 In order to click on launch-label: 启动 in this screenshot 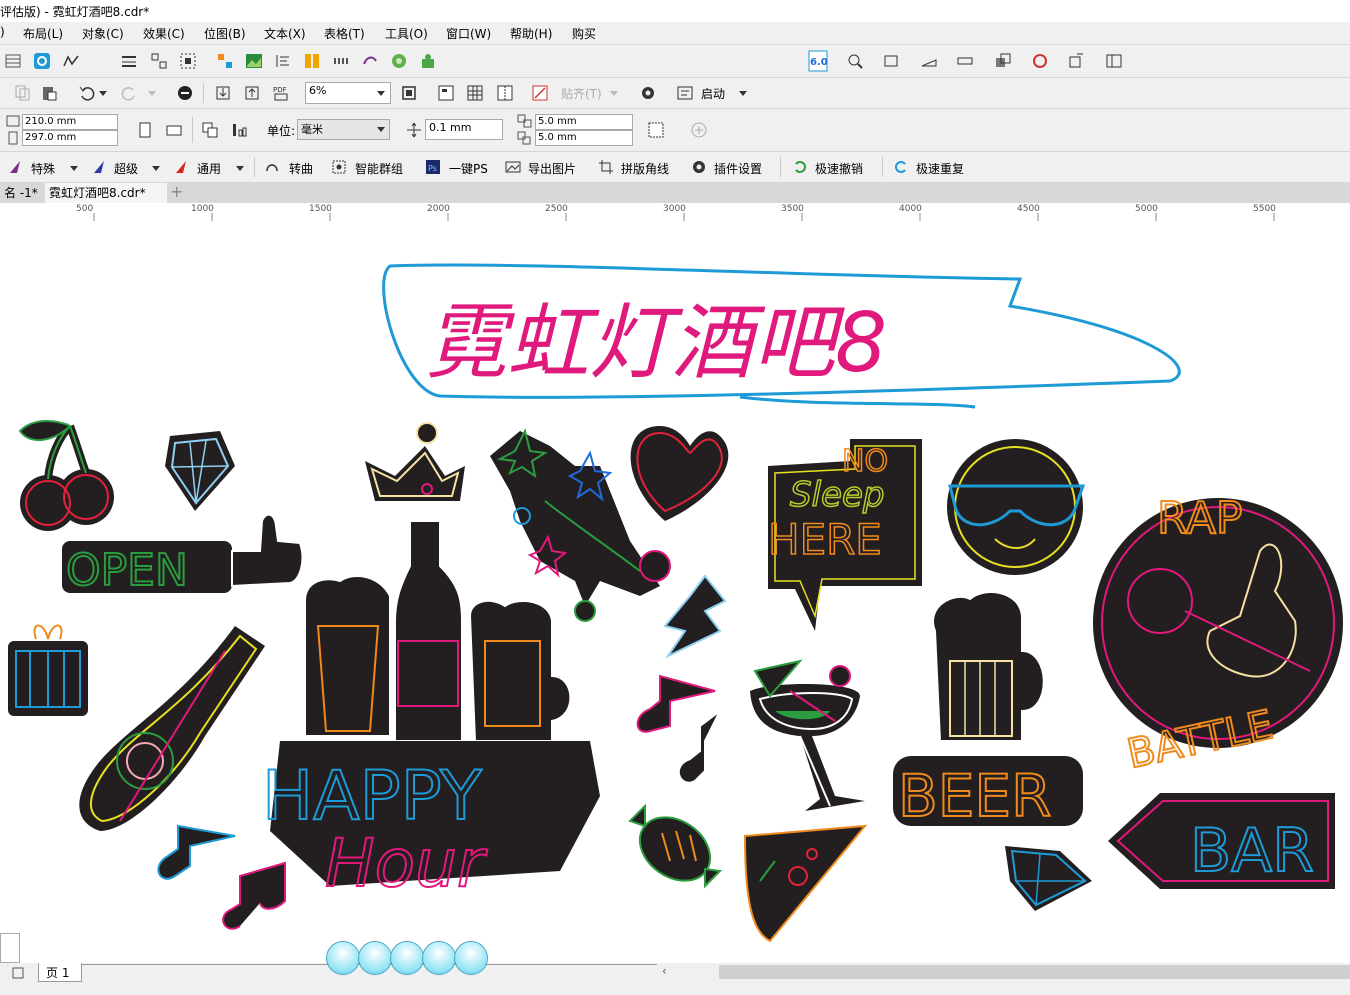, I will do `click(713, 93)`.